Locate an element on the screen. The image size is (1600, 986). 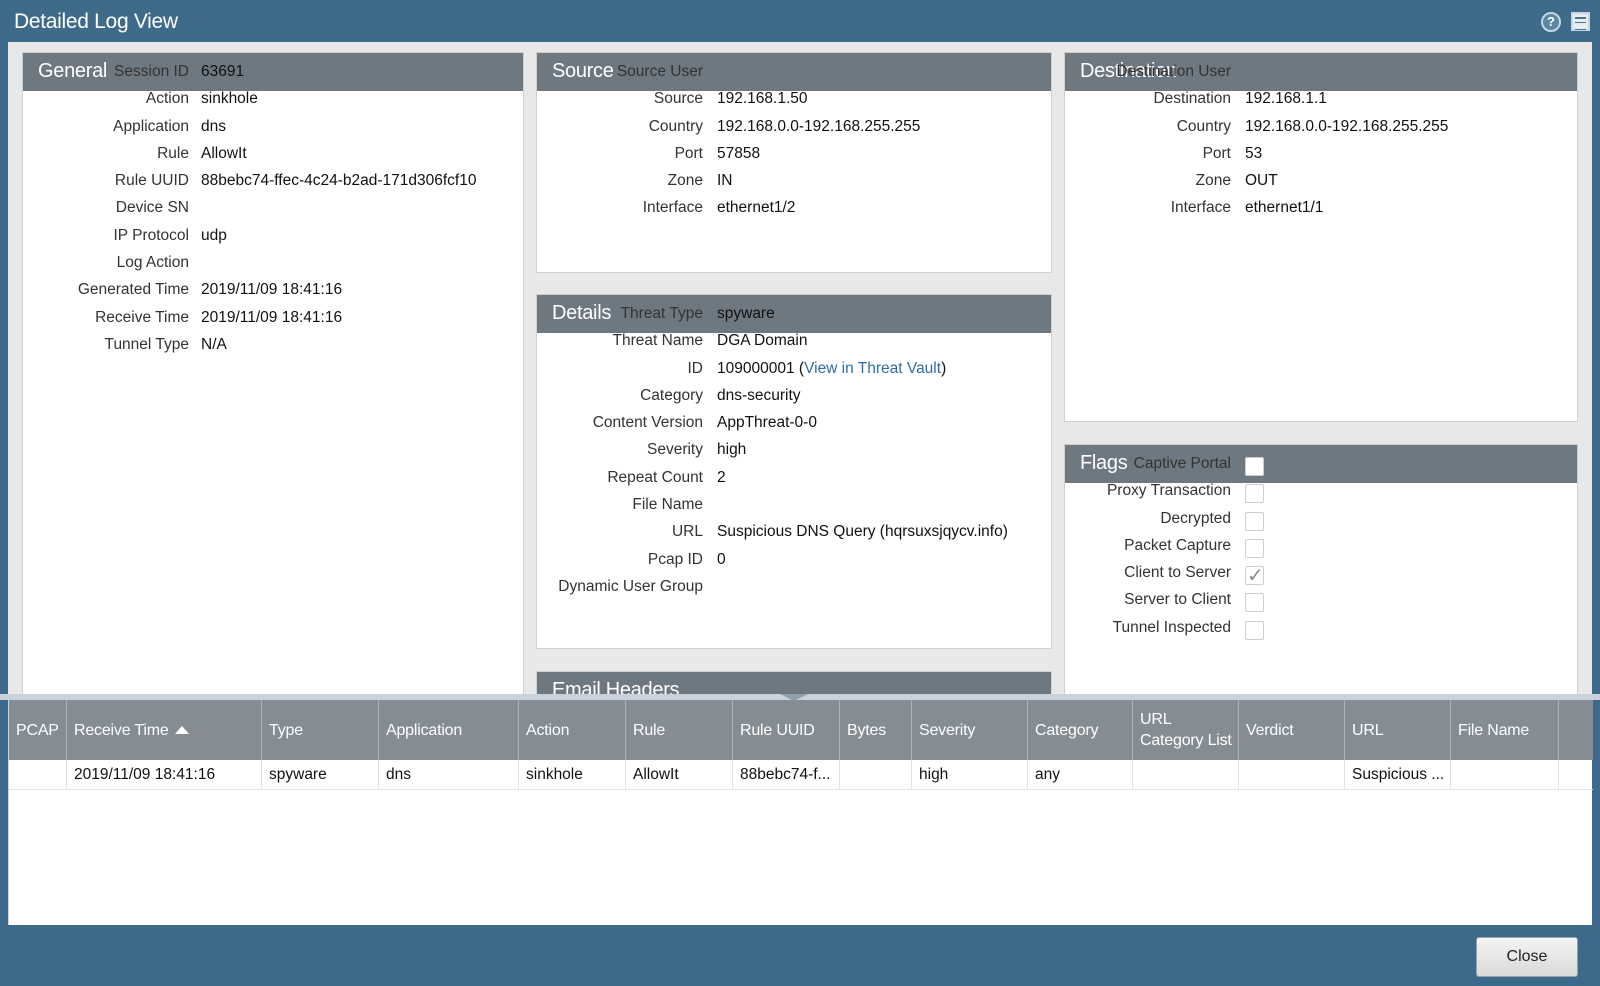
field-value: udp is located at coordinates (214, 236).